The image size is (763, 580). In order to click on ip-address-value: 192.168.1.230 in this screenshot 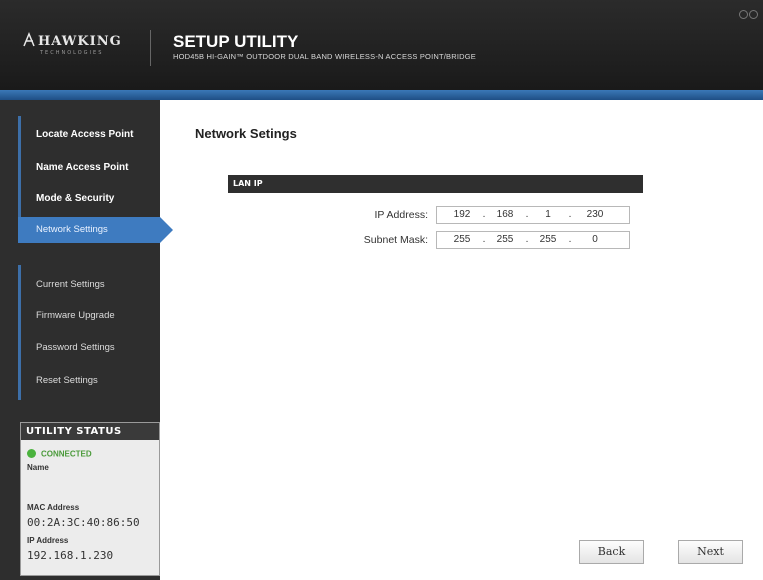, I will do `click(70, 555)`.